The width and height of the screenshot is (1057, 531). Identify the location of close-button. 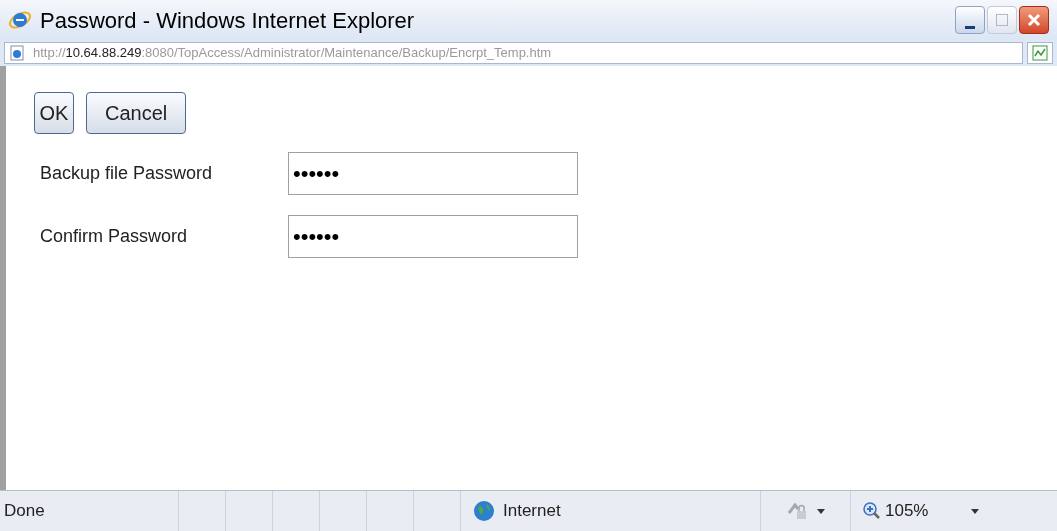
(1034, 20).